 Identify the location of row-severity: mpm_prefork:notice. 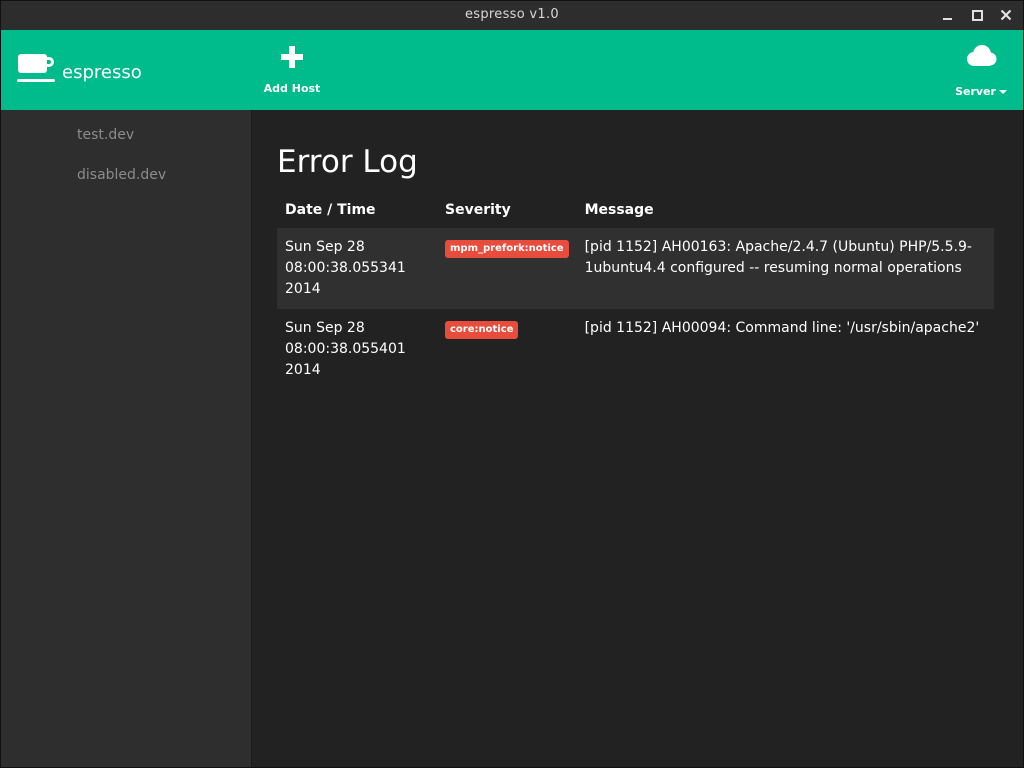
(507, 268).